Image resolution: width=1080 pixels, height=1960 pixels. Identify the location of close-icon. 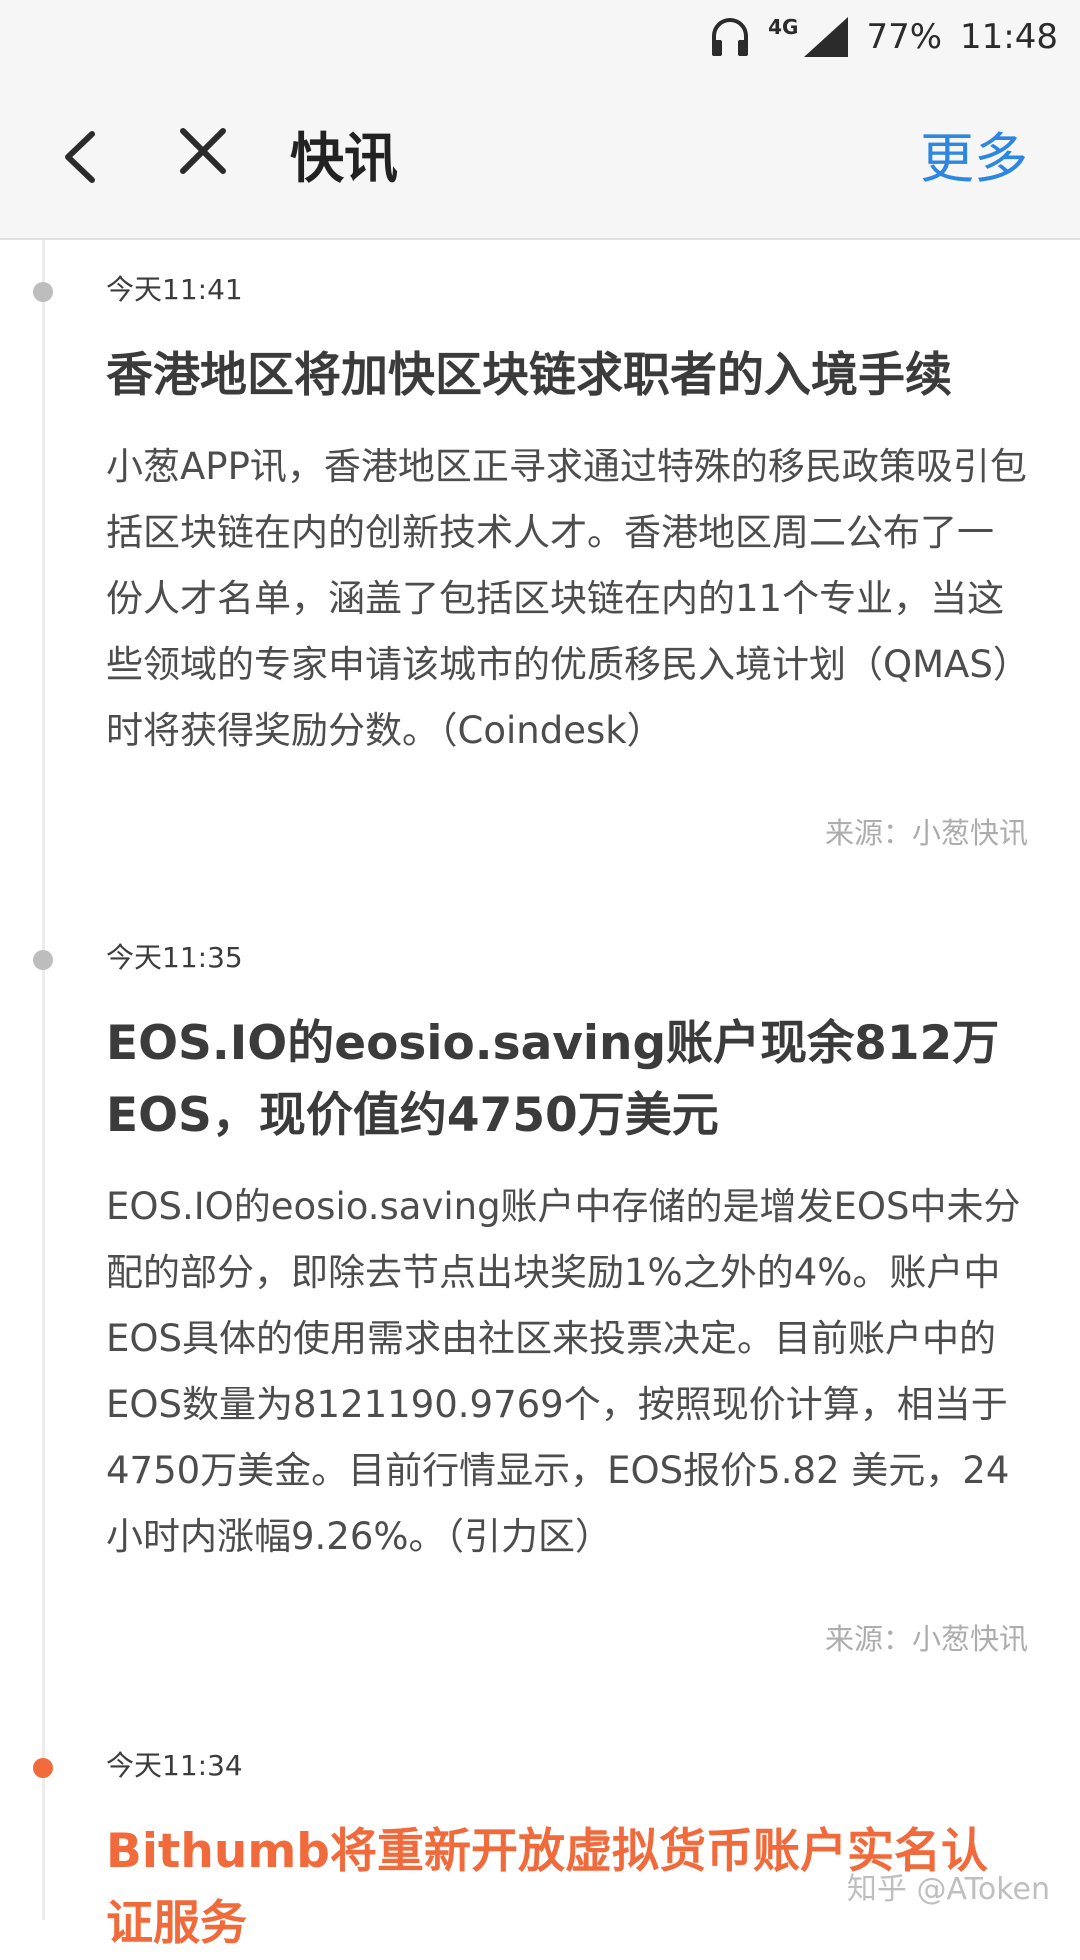
(203, 151).